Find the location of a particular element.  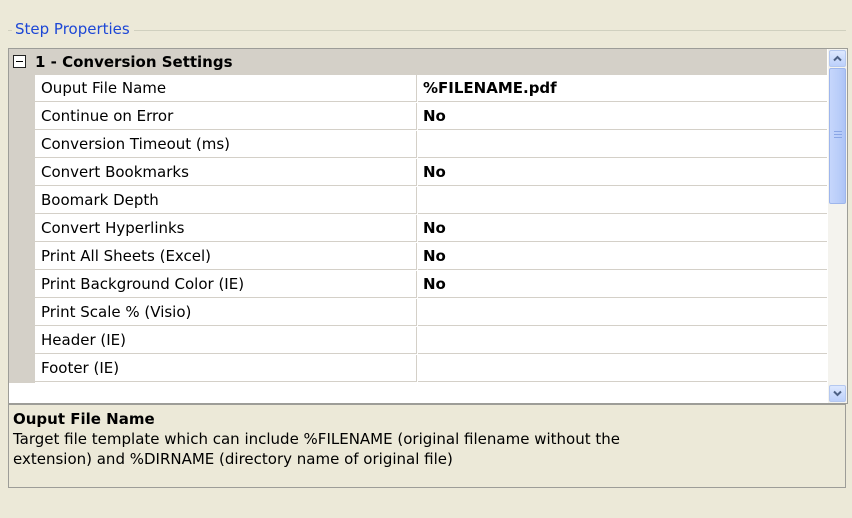

property-row-header: Header (IE) is located at coordinates (418, 341).